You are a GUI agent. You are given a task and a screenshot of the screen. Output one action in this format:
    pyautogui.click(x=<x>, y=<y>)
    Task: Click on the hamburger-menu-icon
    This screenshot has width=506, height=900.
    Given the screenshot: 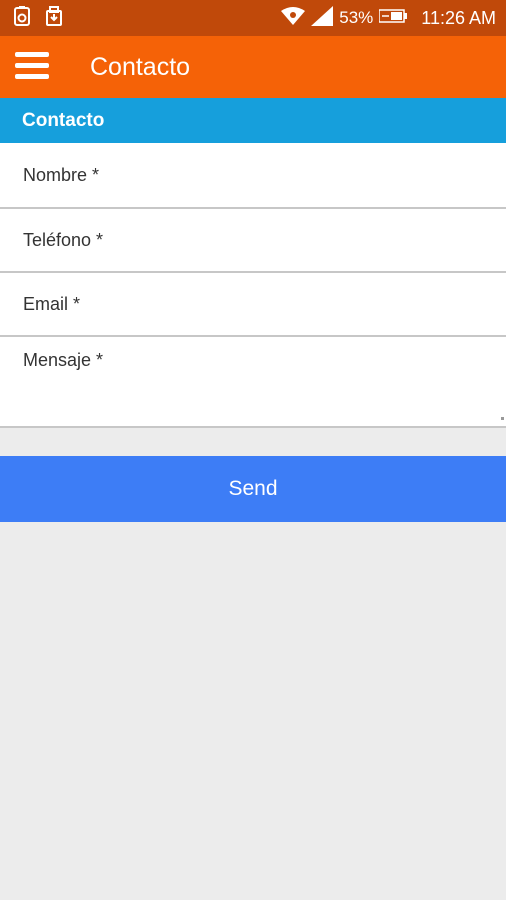 What is the action you would take?
    pyautogui.click(x=32, y=67)
    